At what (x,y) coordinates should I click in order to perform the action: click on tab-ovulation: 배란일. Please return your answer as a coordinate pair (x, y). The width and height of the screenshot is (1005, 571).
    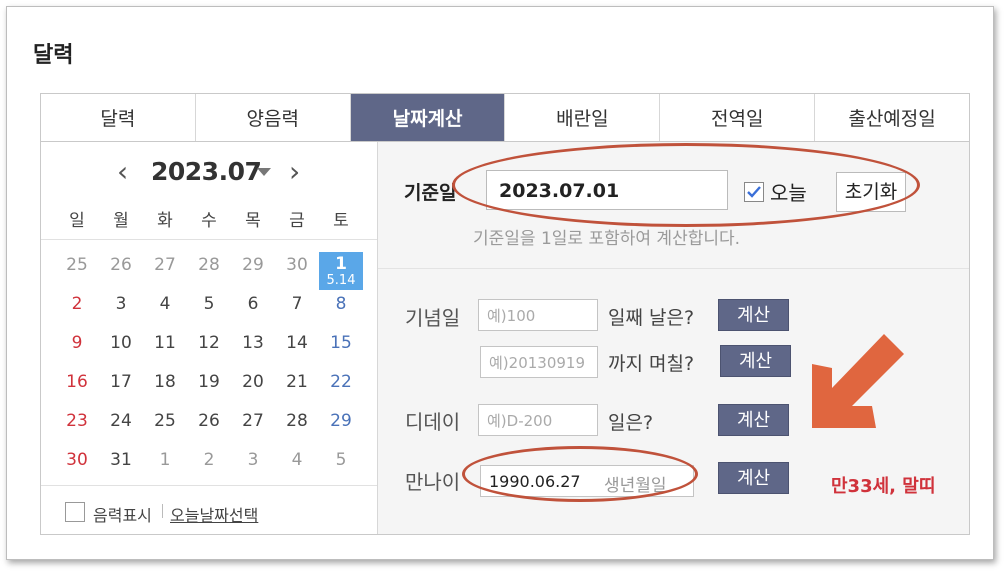
    Looking at the image, I should click on (583, 117).